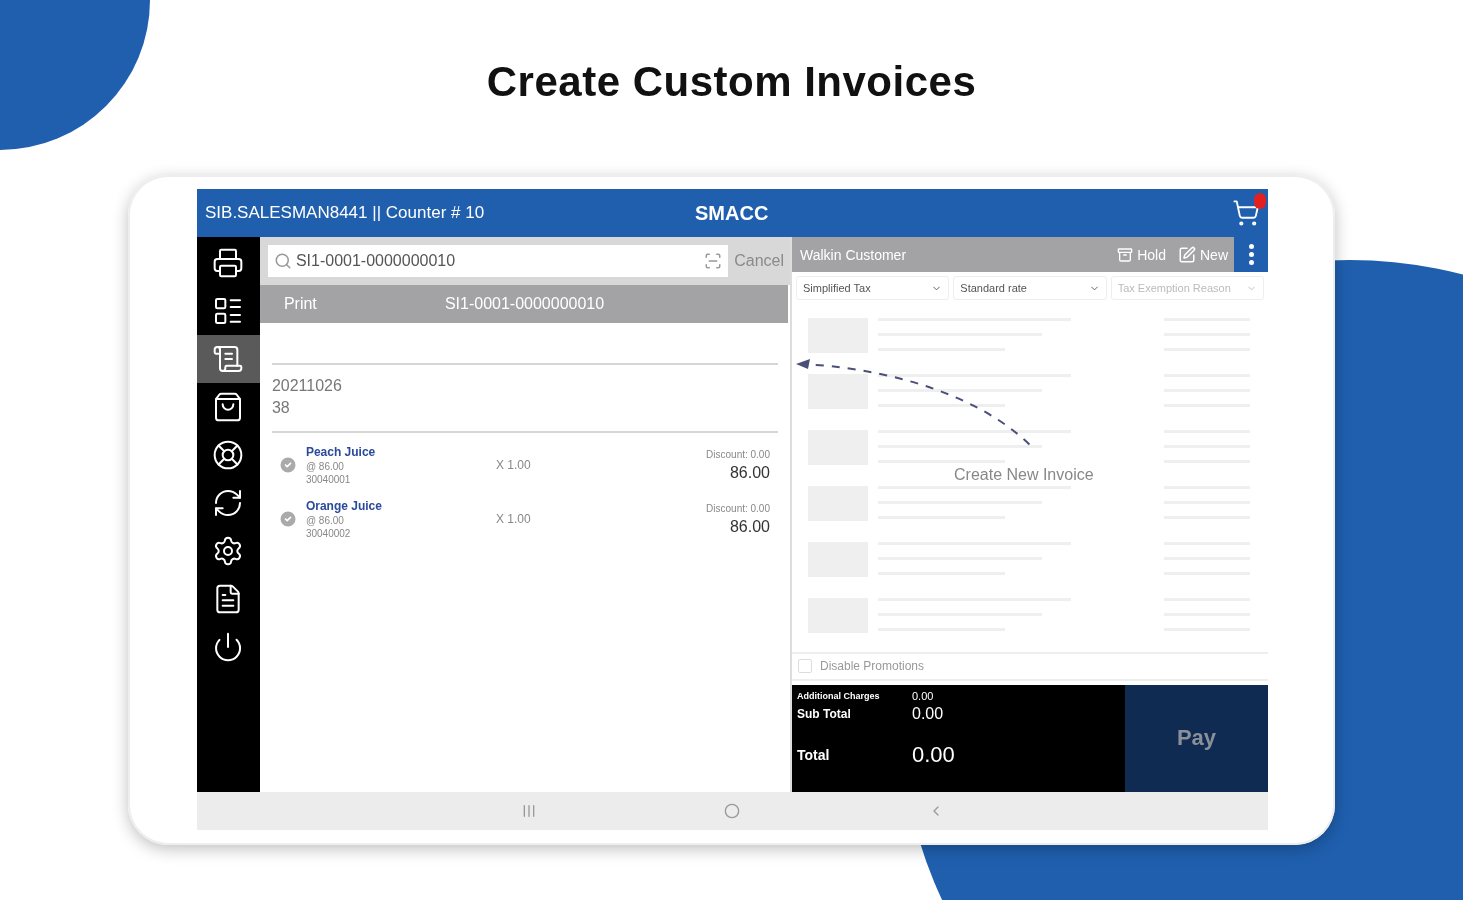 This screenshot has width=1463, height=900. I want to click on cancel-button: Cancel, so click(759, 261).